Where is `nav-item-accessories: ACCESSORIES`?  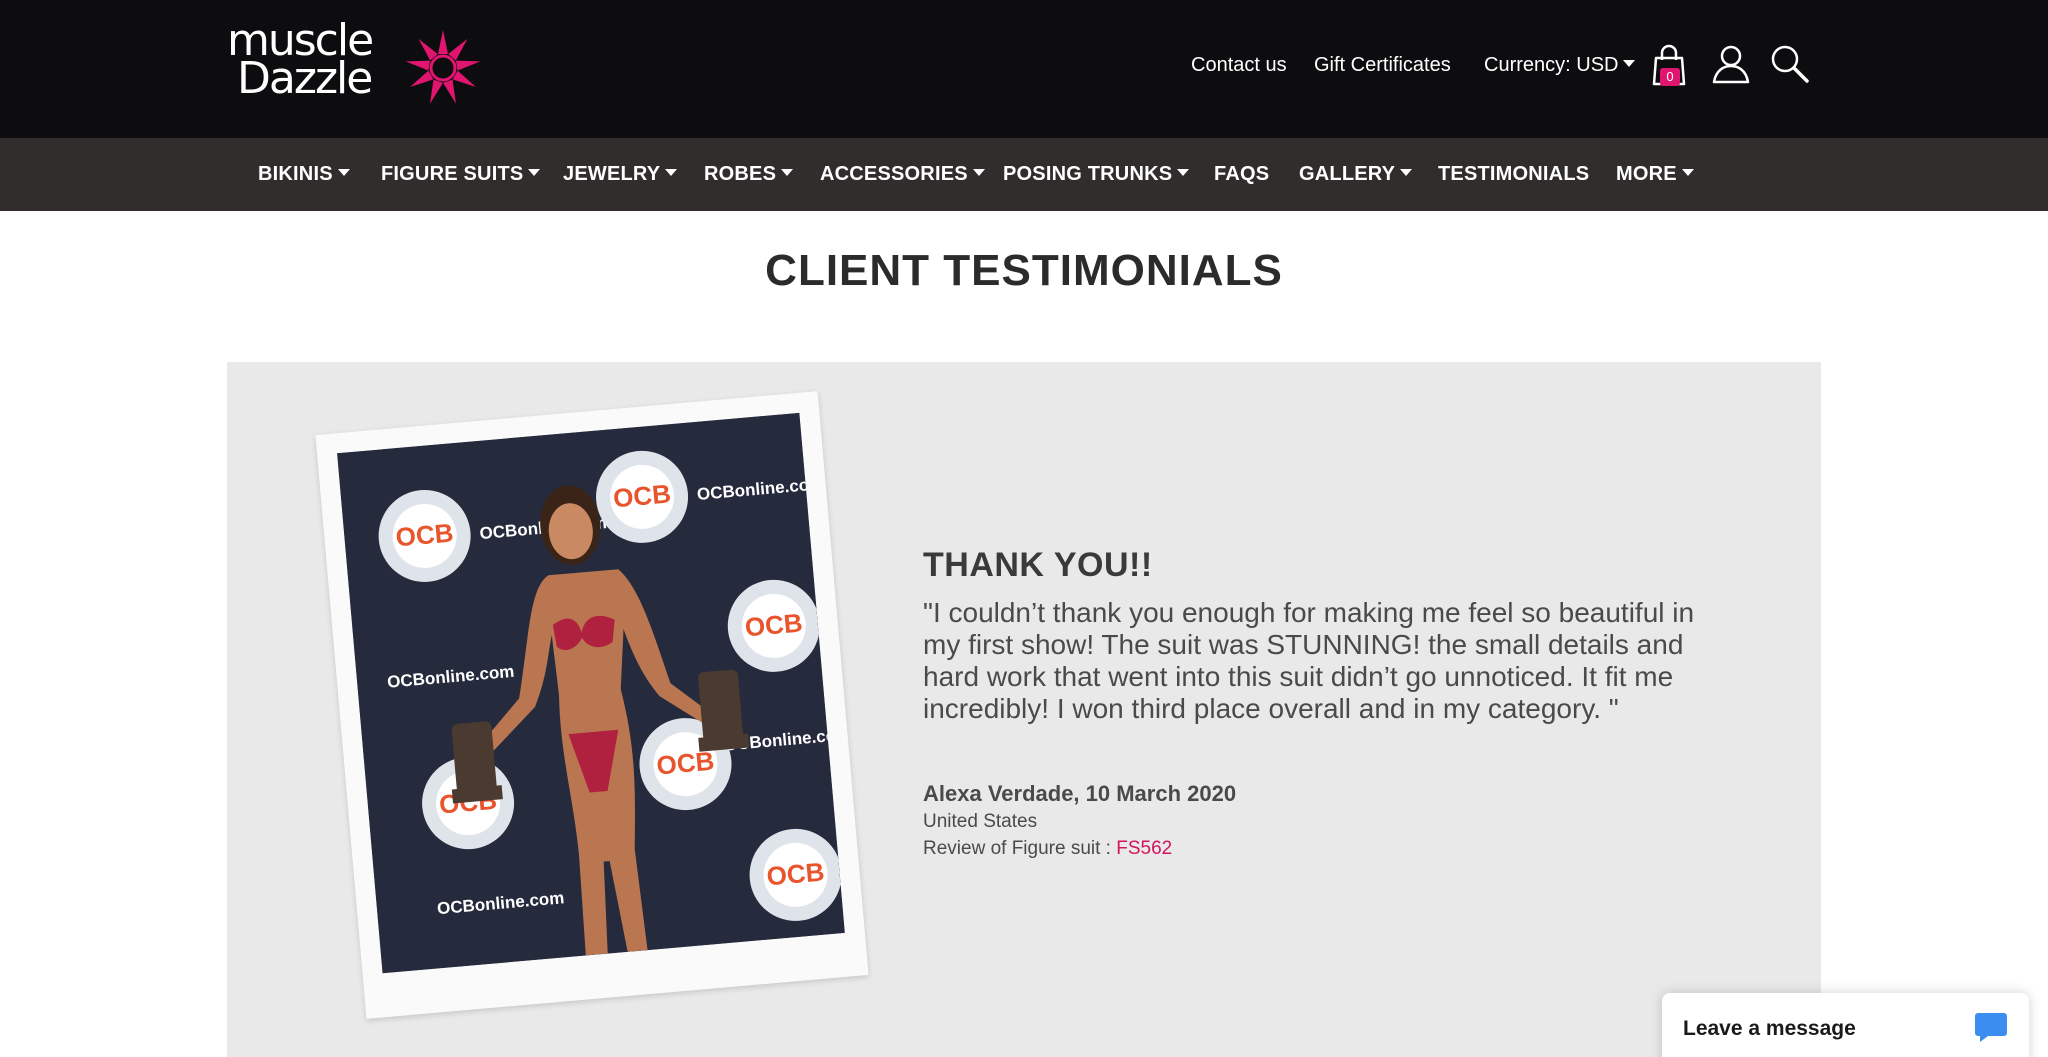 nav-item-accessories: ACCESSORIES is located at coordinates (902, 174).